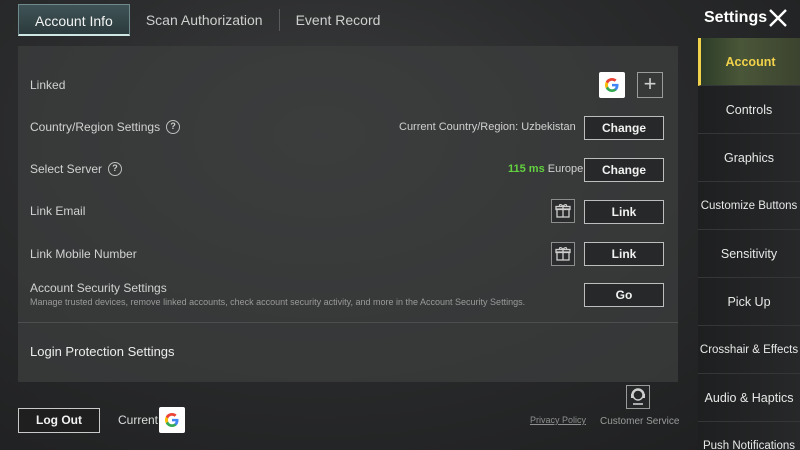 The image size is (800, 450). Describe the element at coordinates (58, 211) in the screenshot. I see `email-label: Link Email` at that location.